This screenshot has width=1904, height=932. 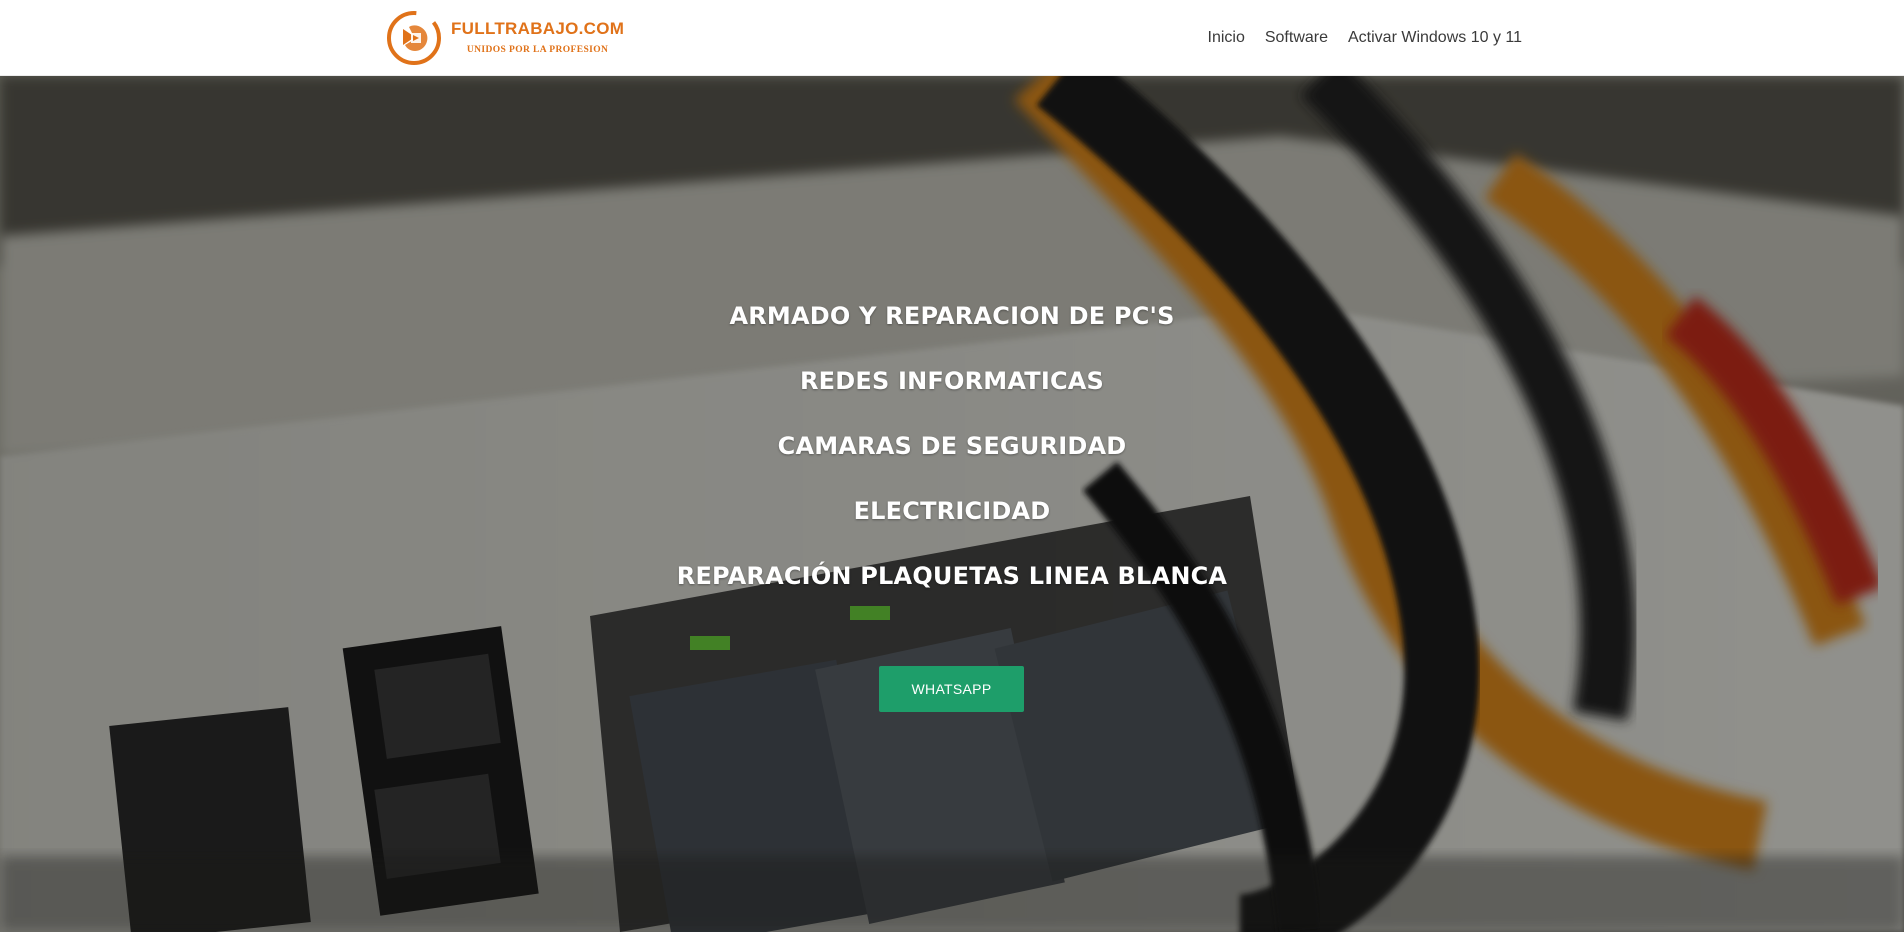 What do you see at coordinates (414, 38) in the screenshot?
I see `logo-hands-icon` at bounding box center [414, 38].